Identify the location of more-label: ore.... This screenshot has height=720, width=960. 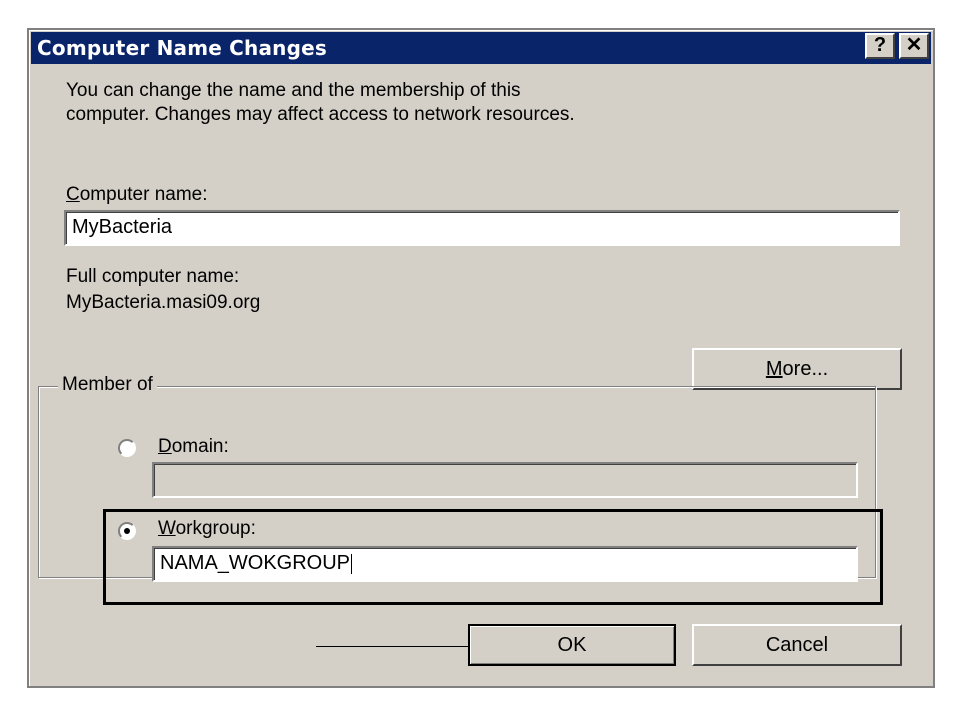
(805, 369).